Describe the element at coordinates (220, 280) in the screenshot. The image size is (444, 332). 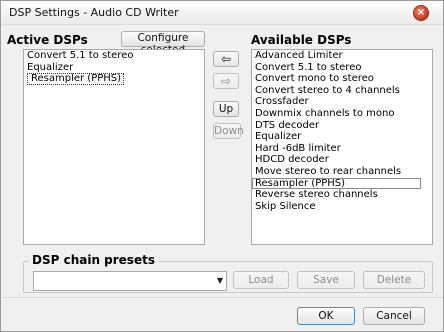
I see `chevron-down-icon: ▼` at that location.